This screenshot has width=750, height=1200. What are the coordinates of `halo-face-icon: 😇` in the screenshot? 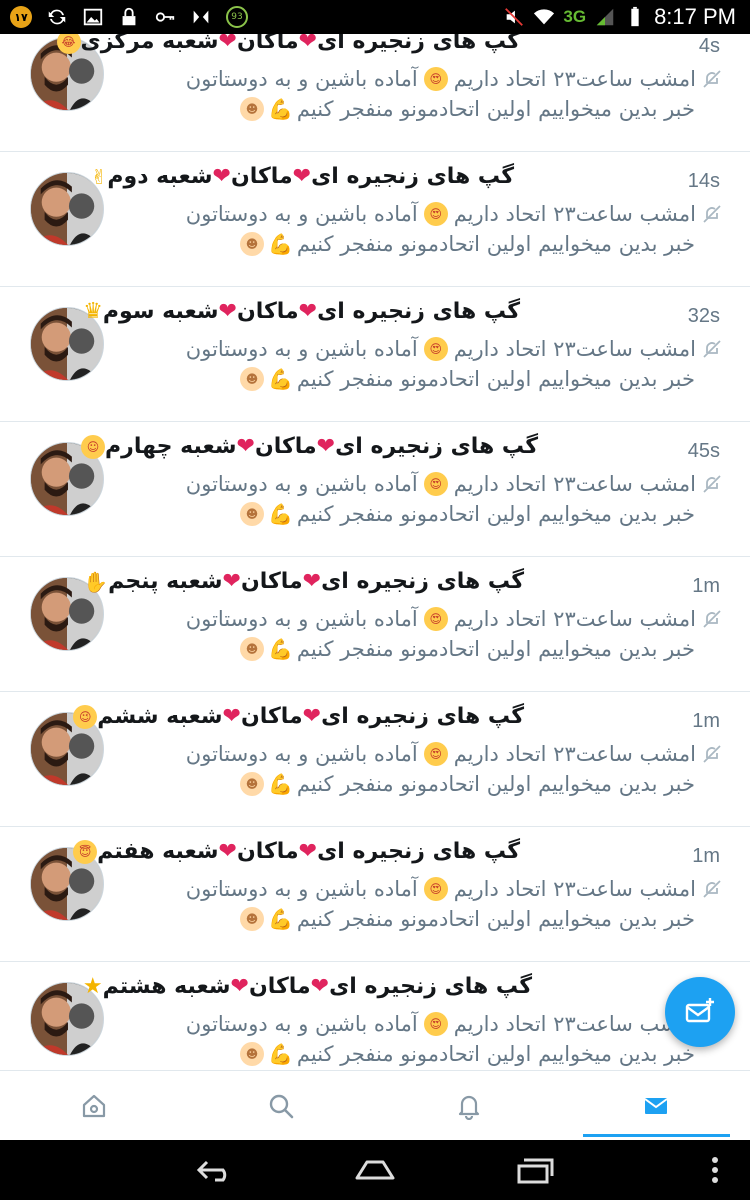 It's located at (85, 852).